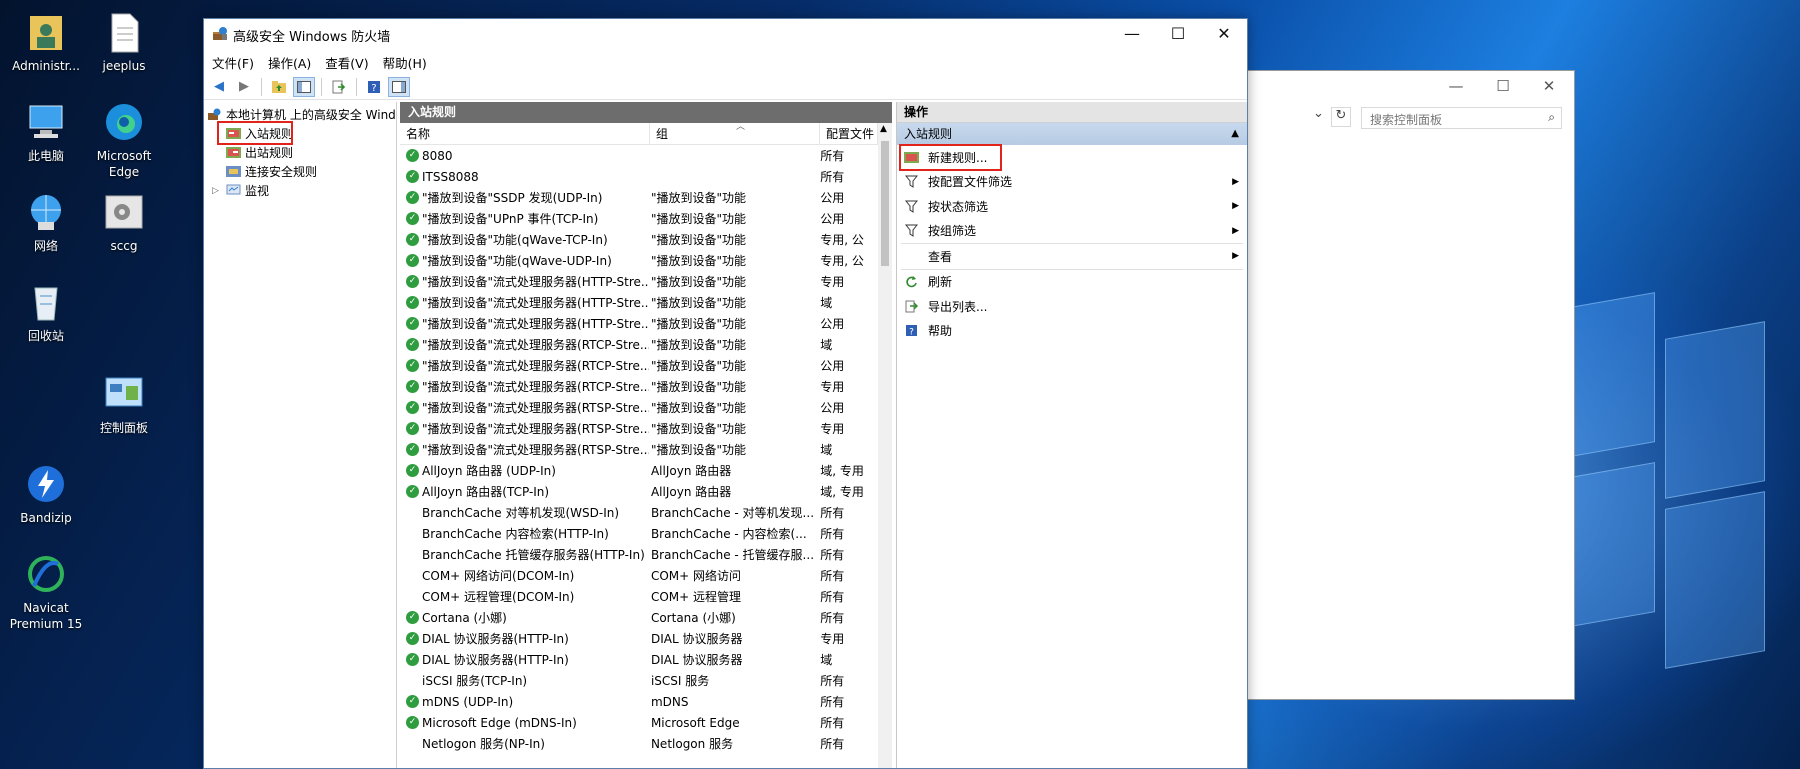  I want to click on export-list-icon, so click(339, 87).